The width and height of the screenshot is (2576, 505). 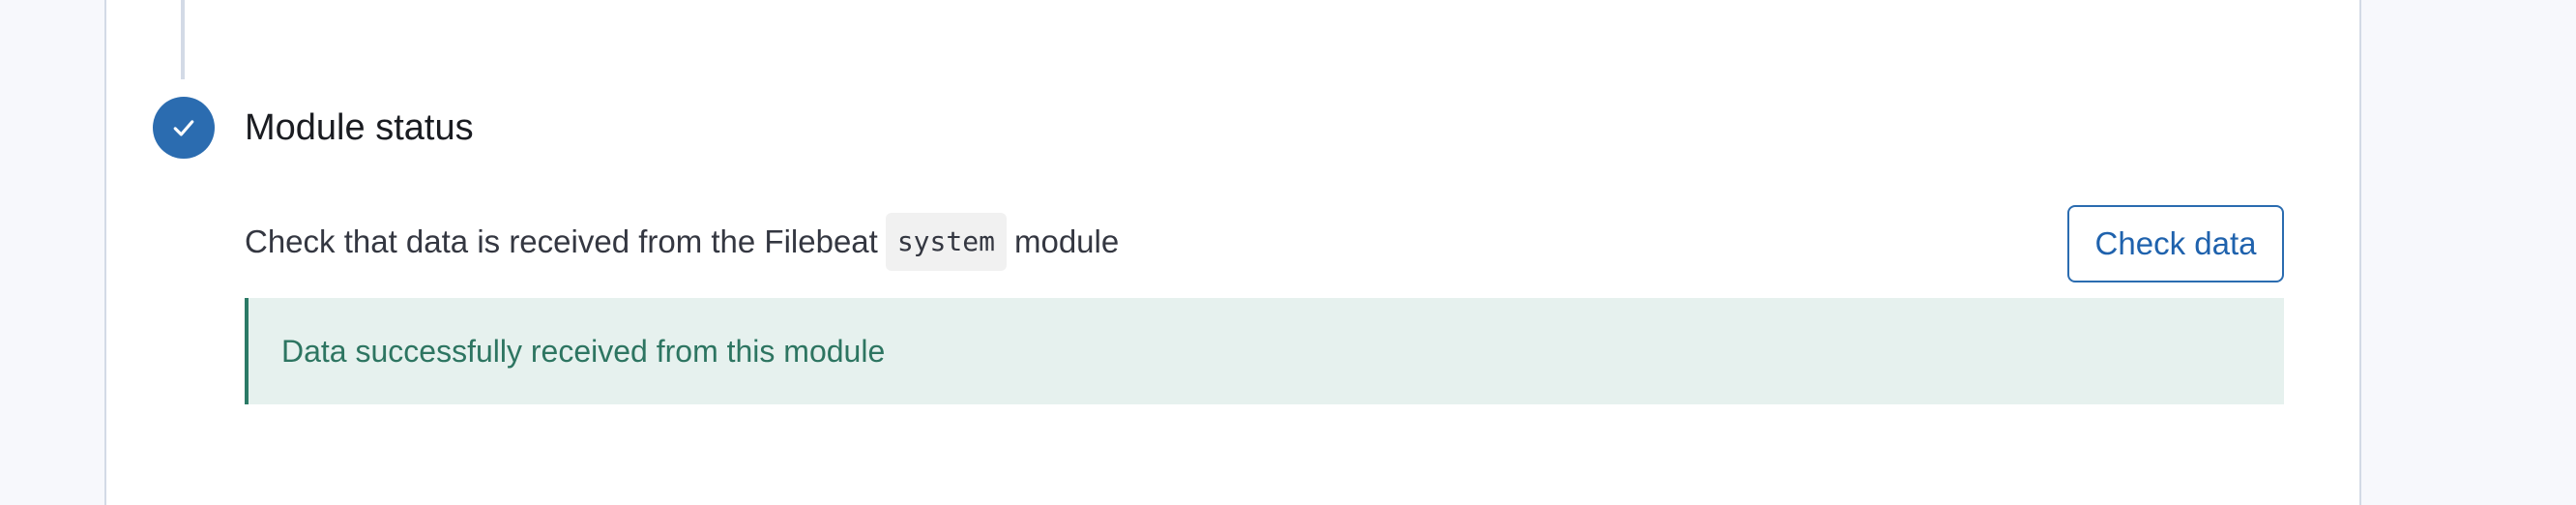 I want to click on step-complete-indicator, so click(x=184, y=128).